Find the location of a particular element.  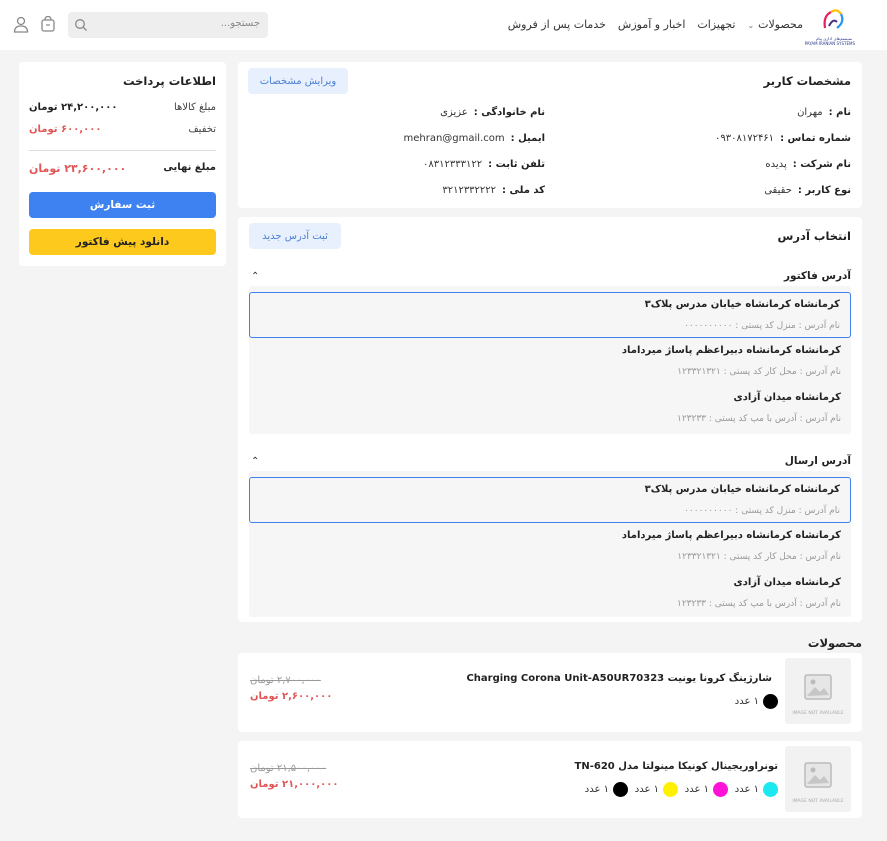

address-title: انتخاب آدرس is located at coordinates (814, 236).